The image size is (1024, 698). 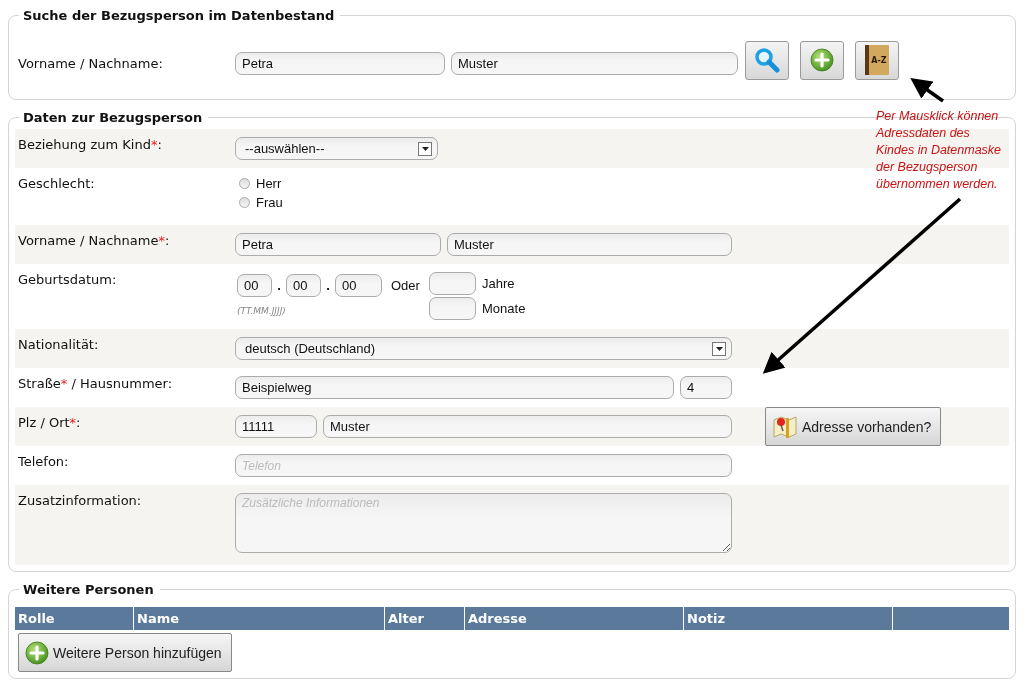 What do you see at coordinates (179, 15) in the screenshot?
I see `section-title: Suche der Bezugsperson im Datenbestand` at bounding box center [179, 15].